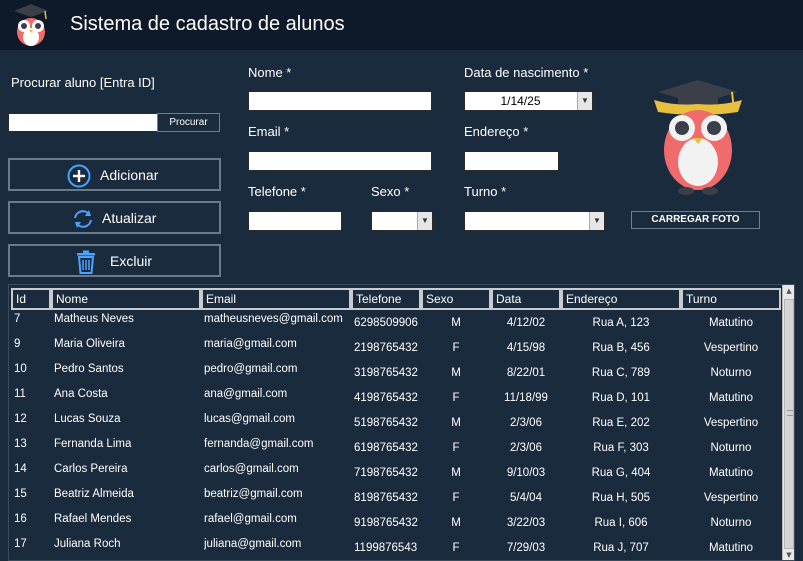 Image resolution: width=803 pixels, height=561 pixels. I want to click on cell-telefone: 6198765432, so click(386, 448).